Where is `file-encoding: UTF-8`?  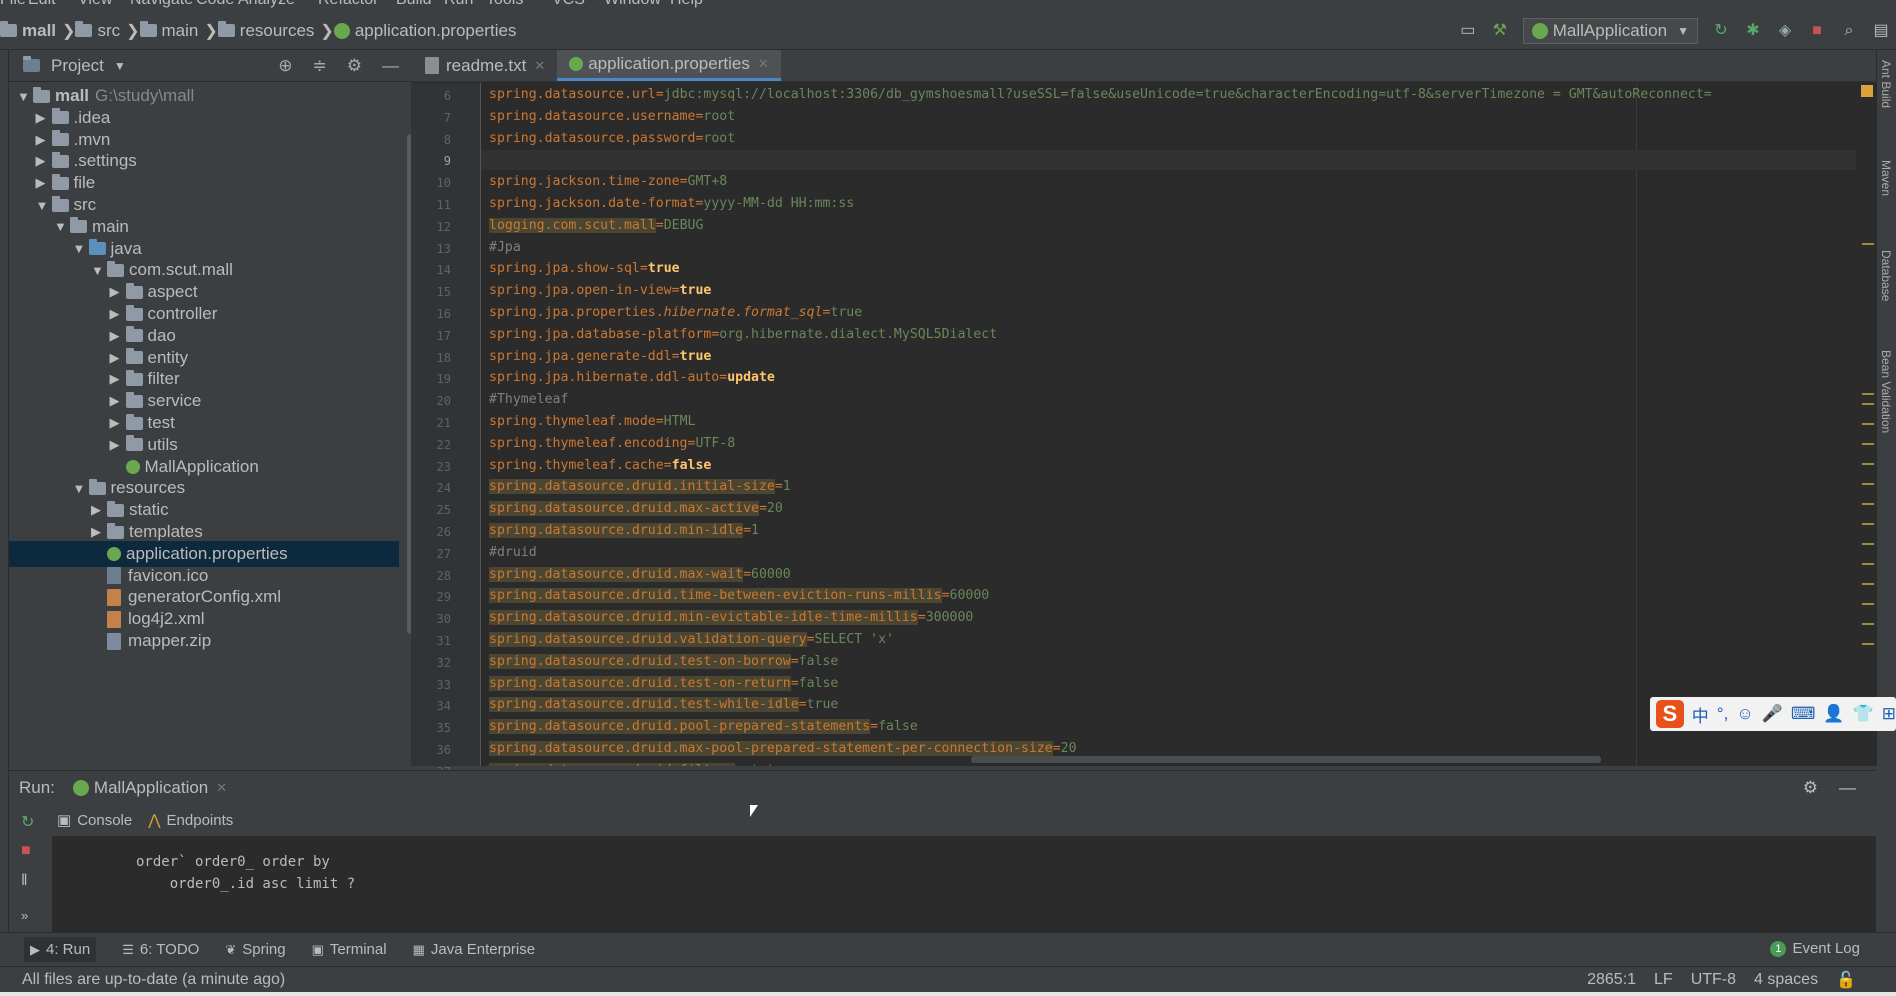 file-encoding: UTF-8 is located at coordinates (1713, 980).